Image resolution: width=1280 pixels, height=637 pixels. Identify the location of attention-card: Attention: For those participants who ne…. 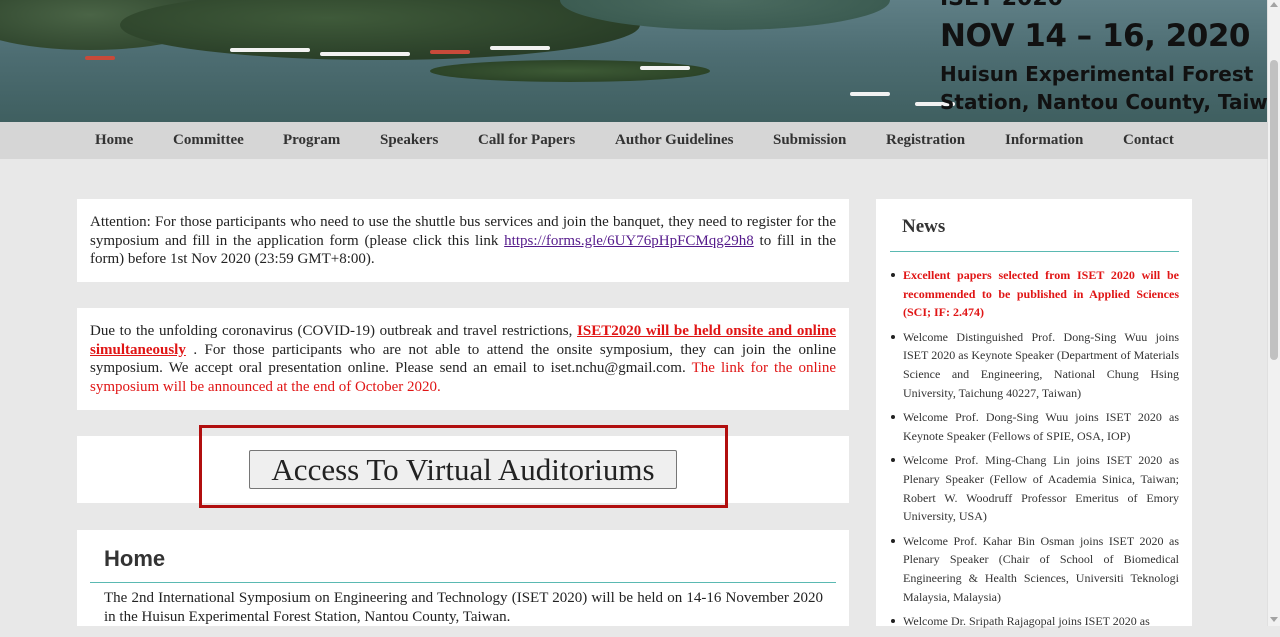
(463, 240).